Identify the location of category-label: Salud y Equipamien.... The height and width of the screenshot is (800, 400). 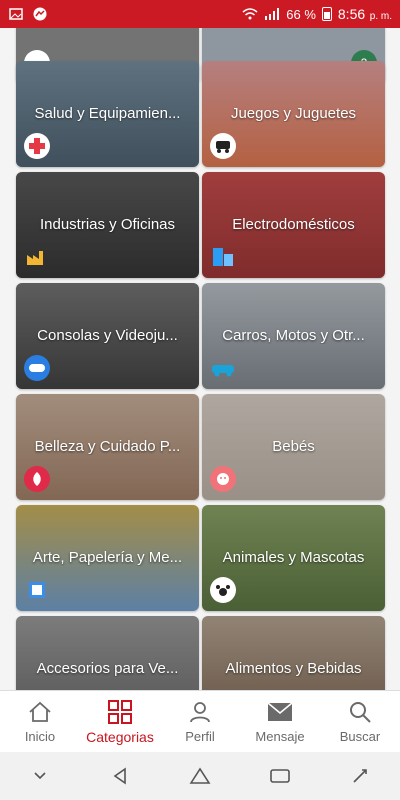
(107, 113).